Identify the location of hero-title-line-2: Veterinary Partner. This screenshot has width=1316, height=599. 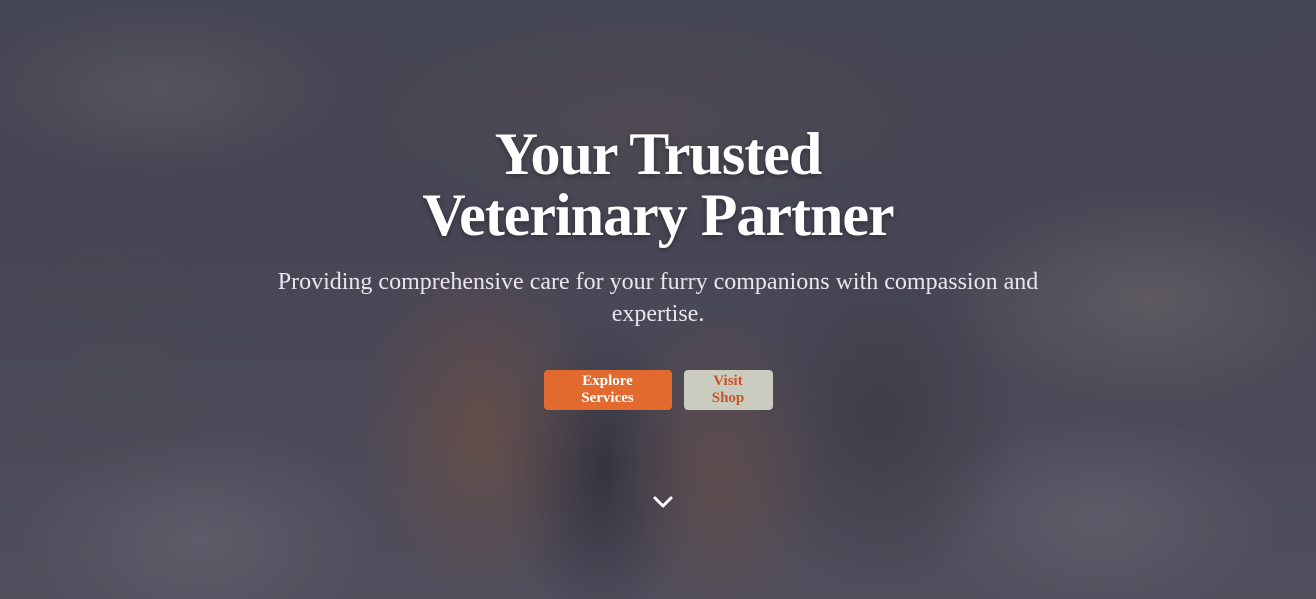
(658, 215).